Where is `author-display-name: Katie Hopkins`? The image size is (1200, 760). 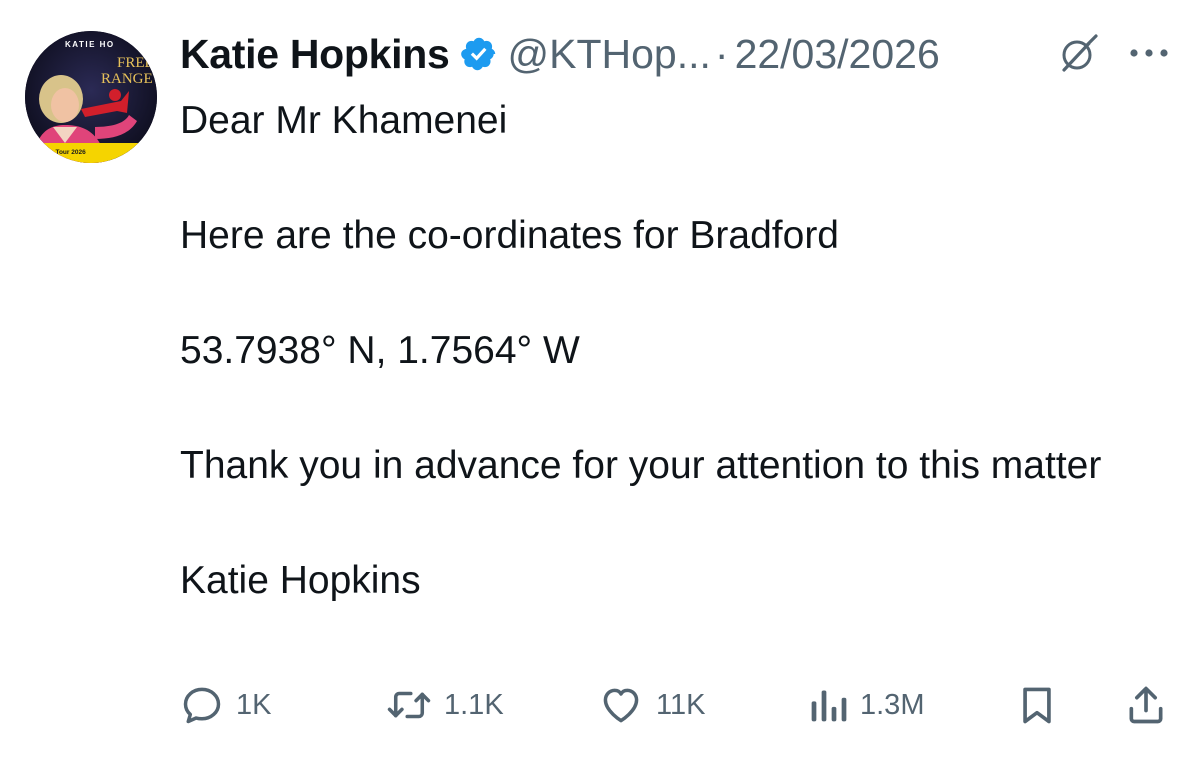
author-display-name: Katie Hopkins is located at coordinates (315, 54).